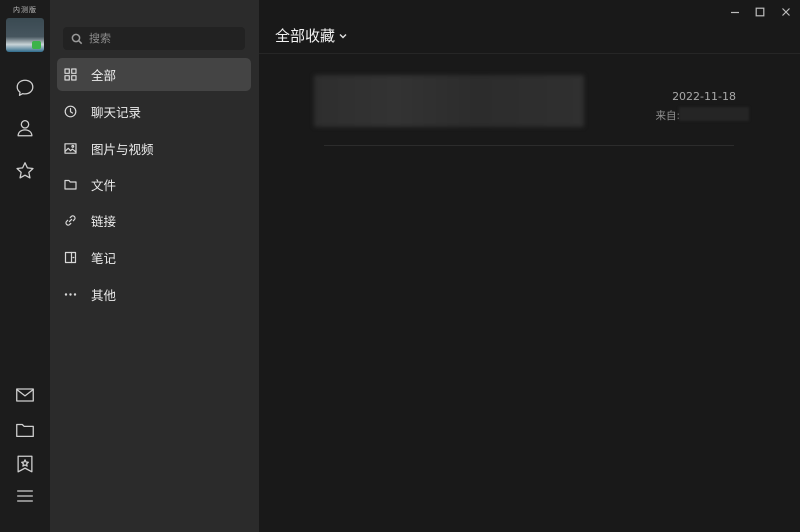  I want to click on redacted-content, so click(449, 101).